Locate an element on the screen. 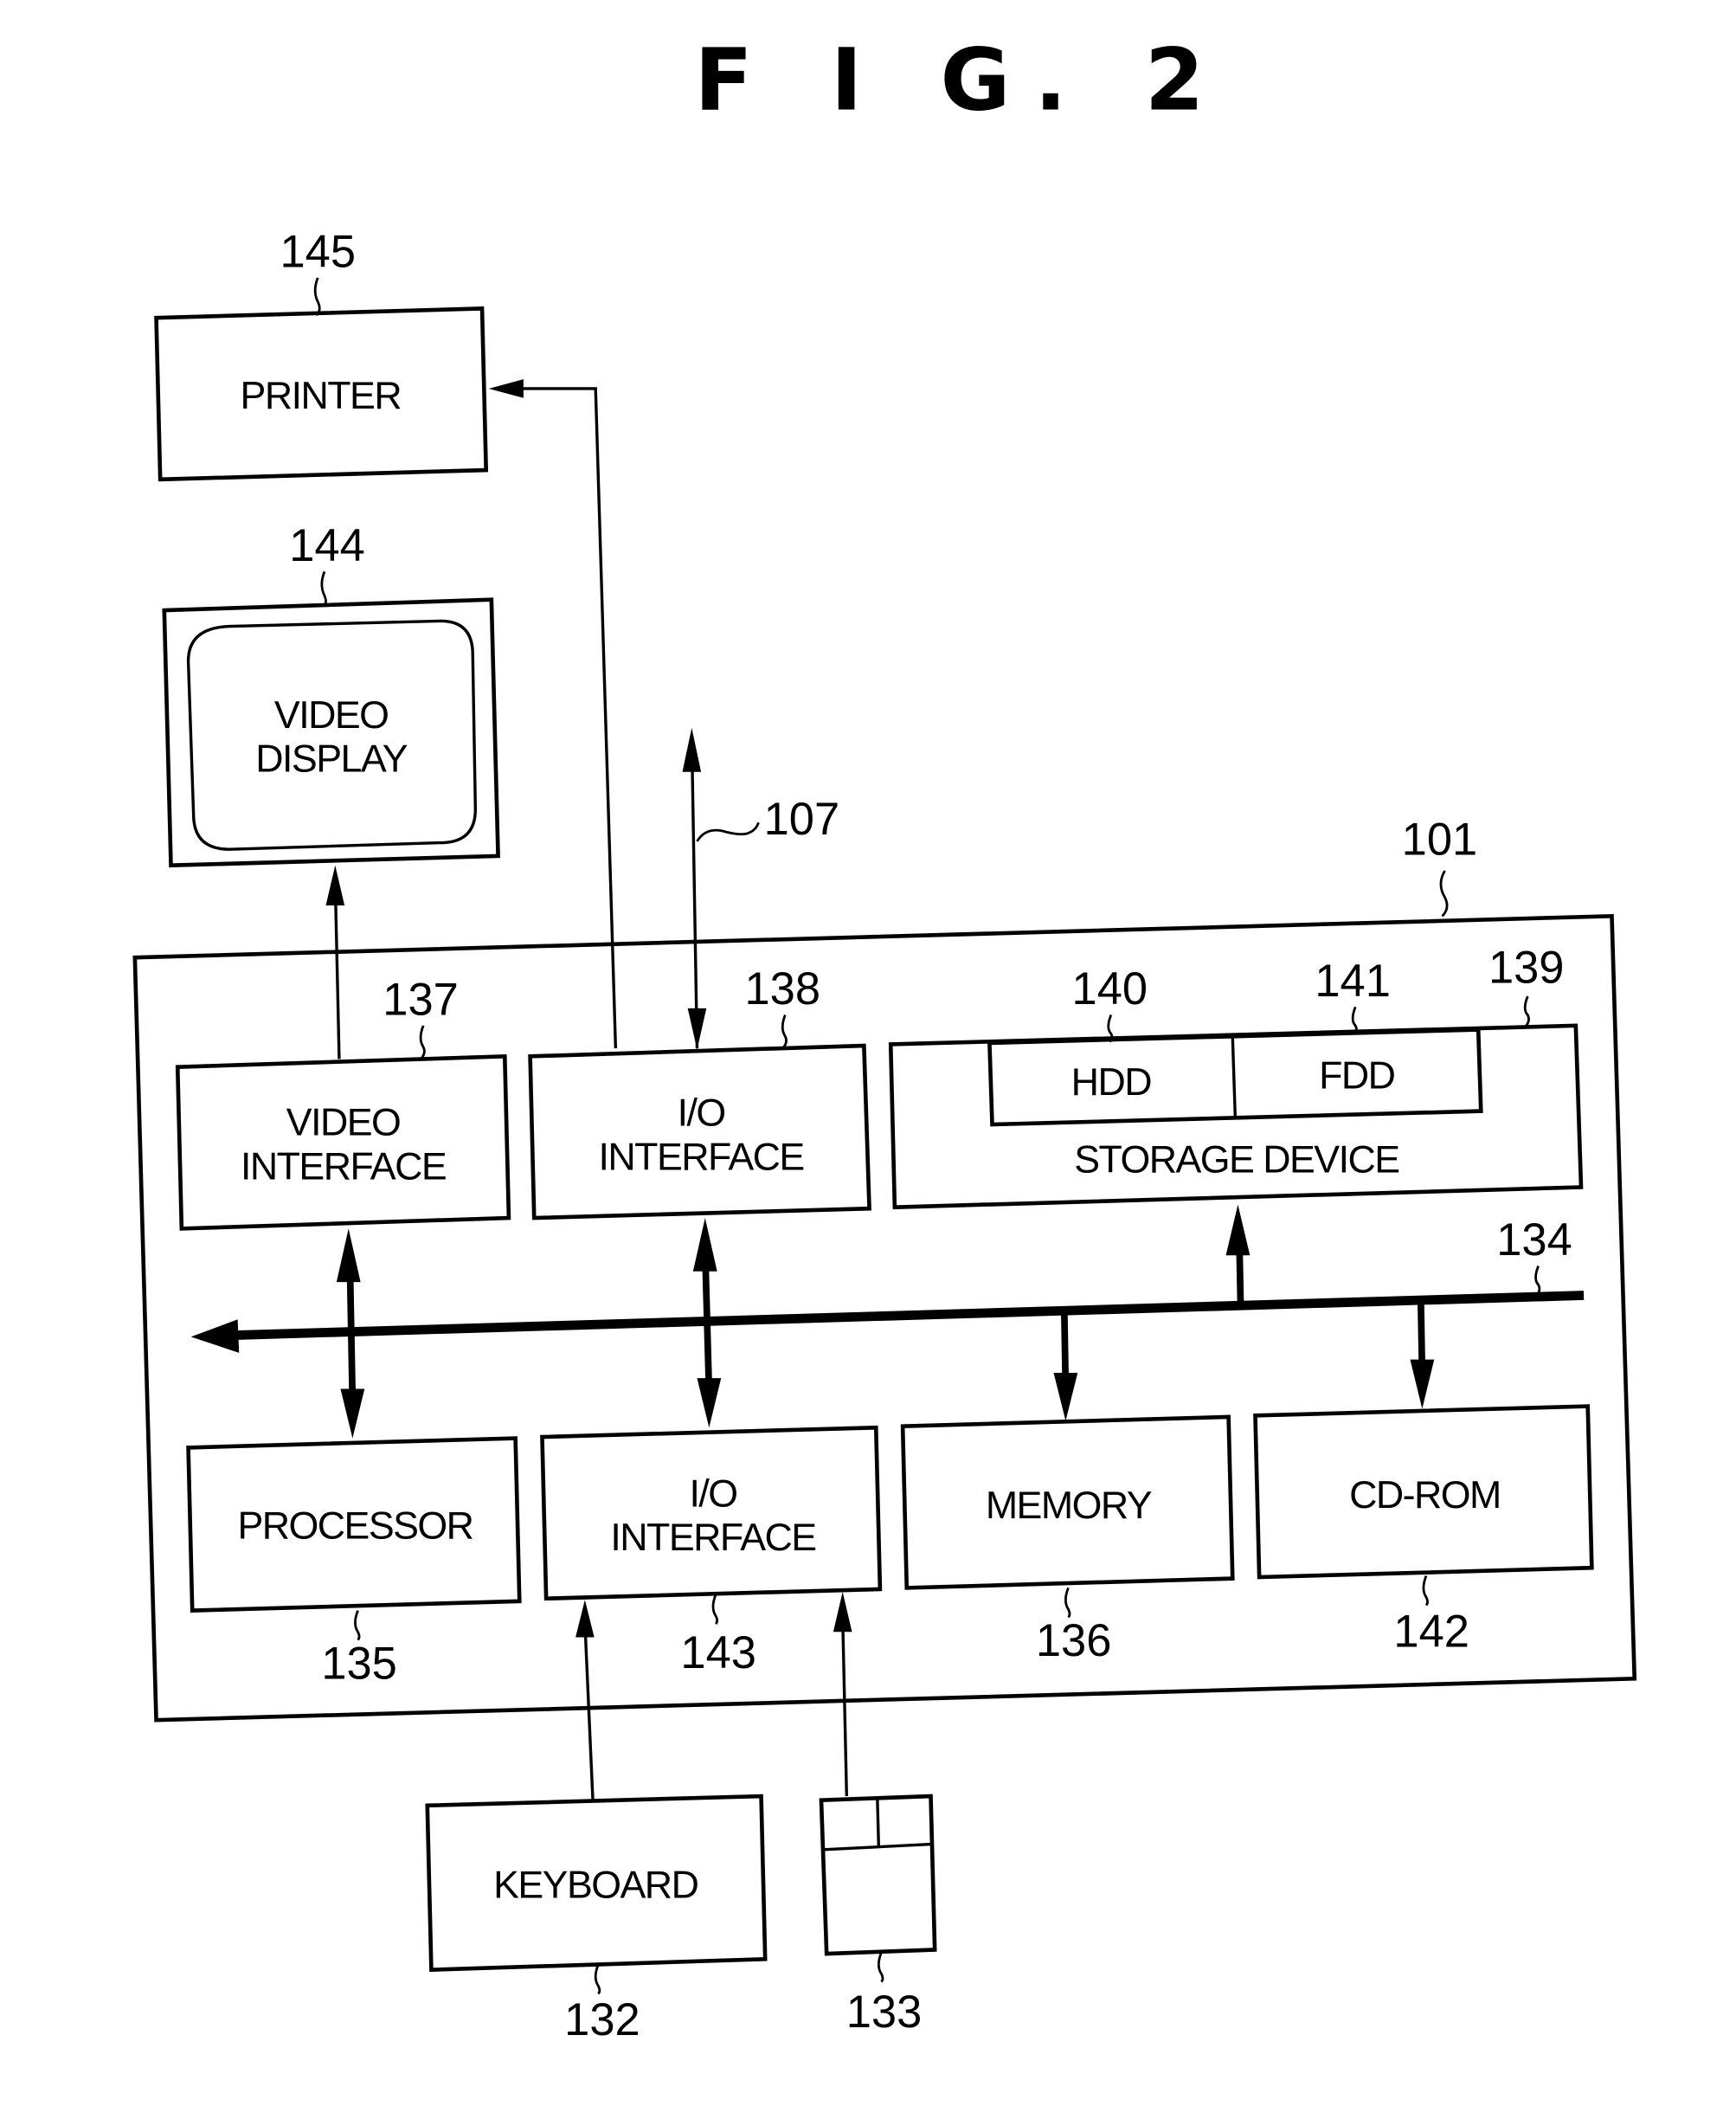 The image size is (1736, 2106). io-interface-top-label-line1: I/O is located at coordinates (701, 1113).